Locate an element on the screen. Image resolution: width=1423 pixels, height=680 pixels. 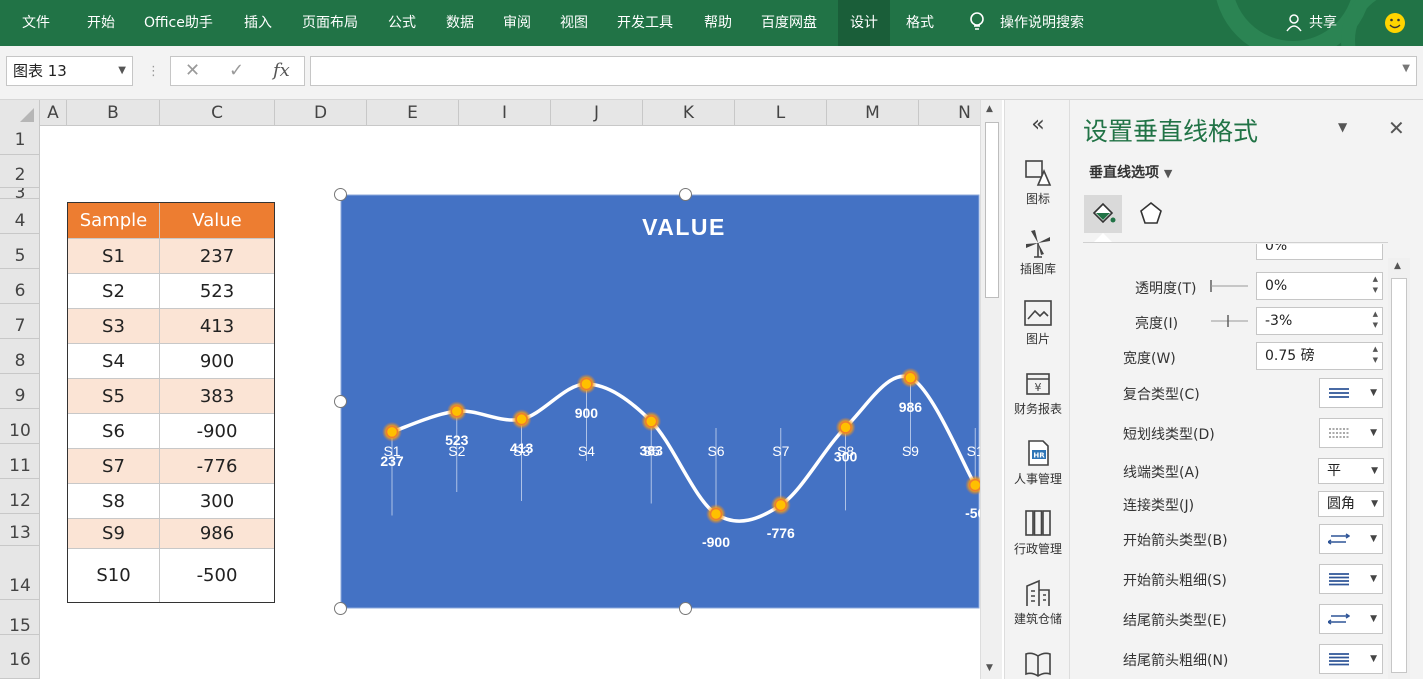
row-header-6: 6 is located at coordinates (20, 286).